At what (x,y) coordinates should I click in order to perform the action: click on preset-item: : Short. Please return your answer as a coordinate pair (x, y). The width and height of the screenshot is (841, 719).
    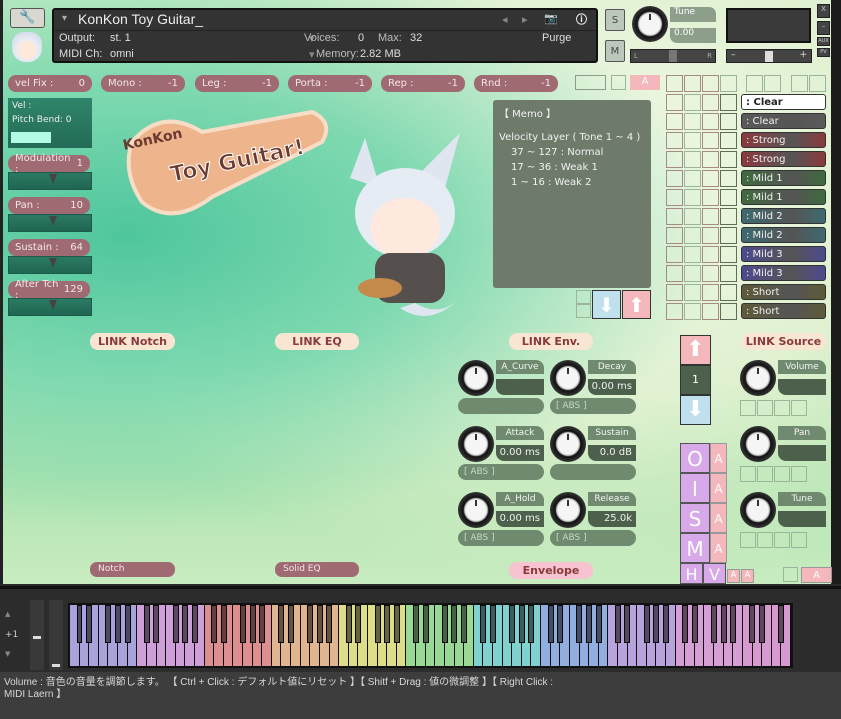
    Looking at the image, I should click on (783, 311).